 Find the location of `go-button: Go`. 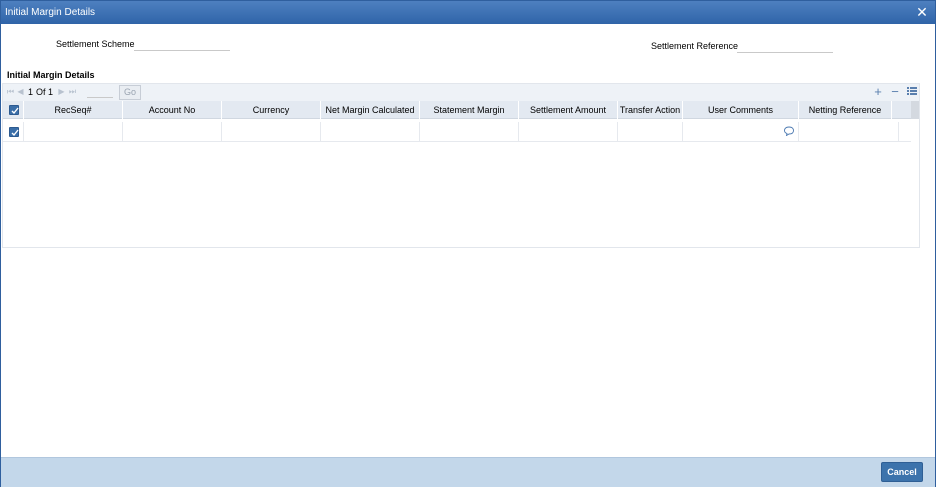

go-button: Go is located at coordinates (130, 92).